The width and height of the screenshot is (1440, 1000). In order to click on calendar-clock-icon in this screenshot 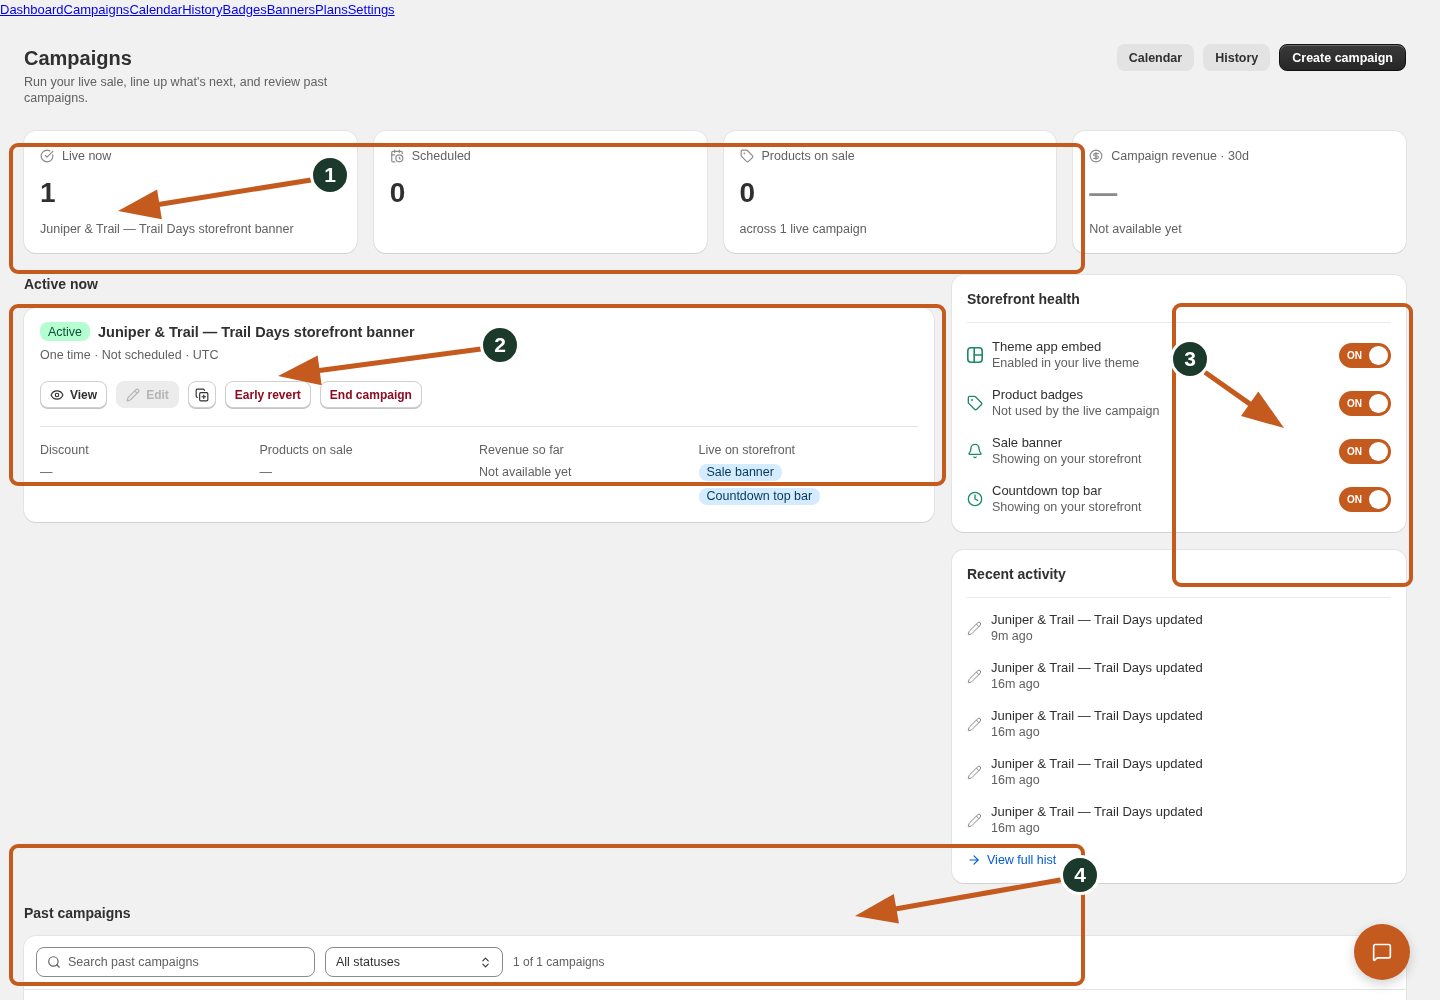, I will do `click(396, 156)`.